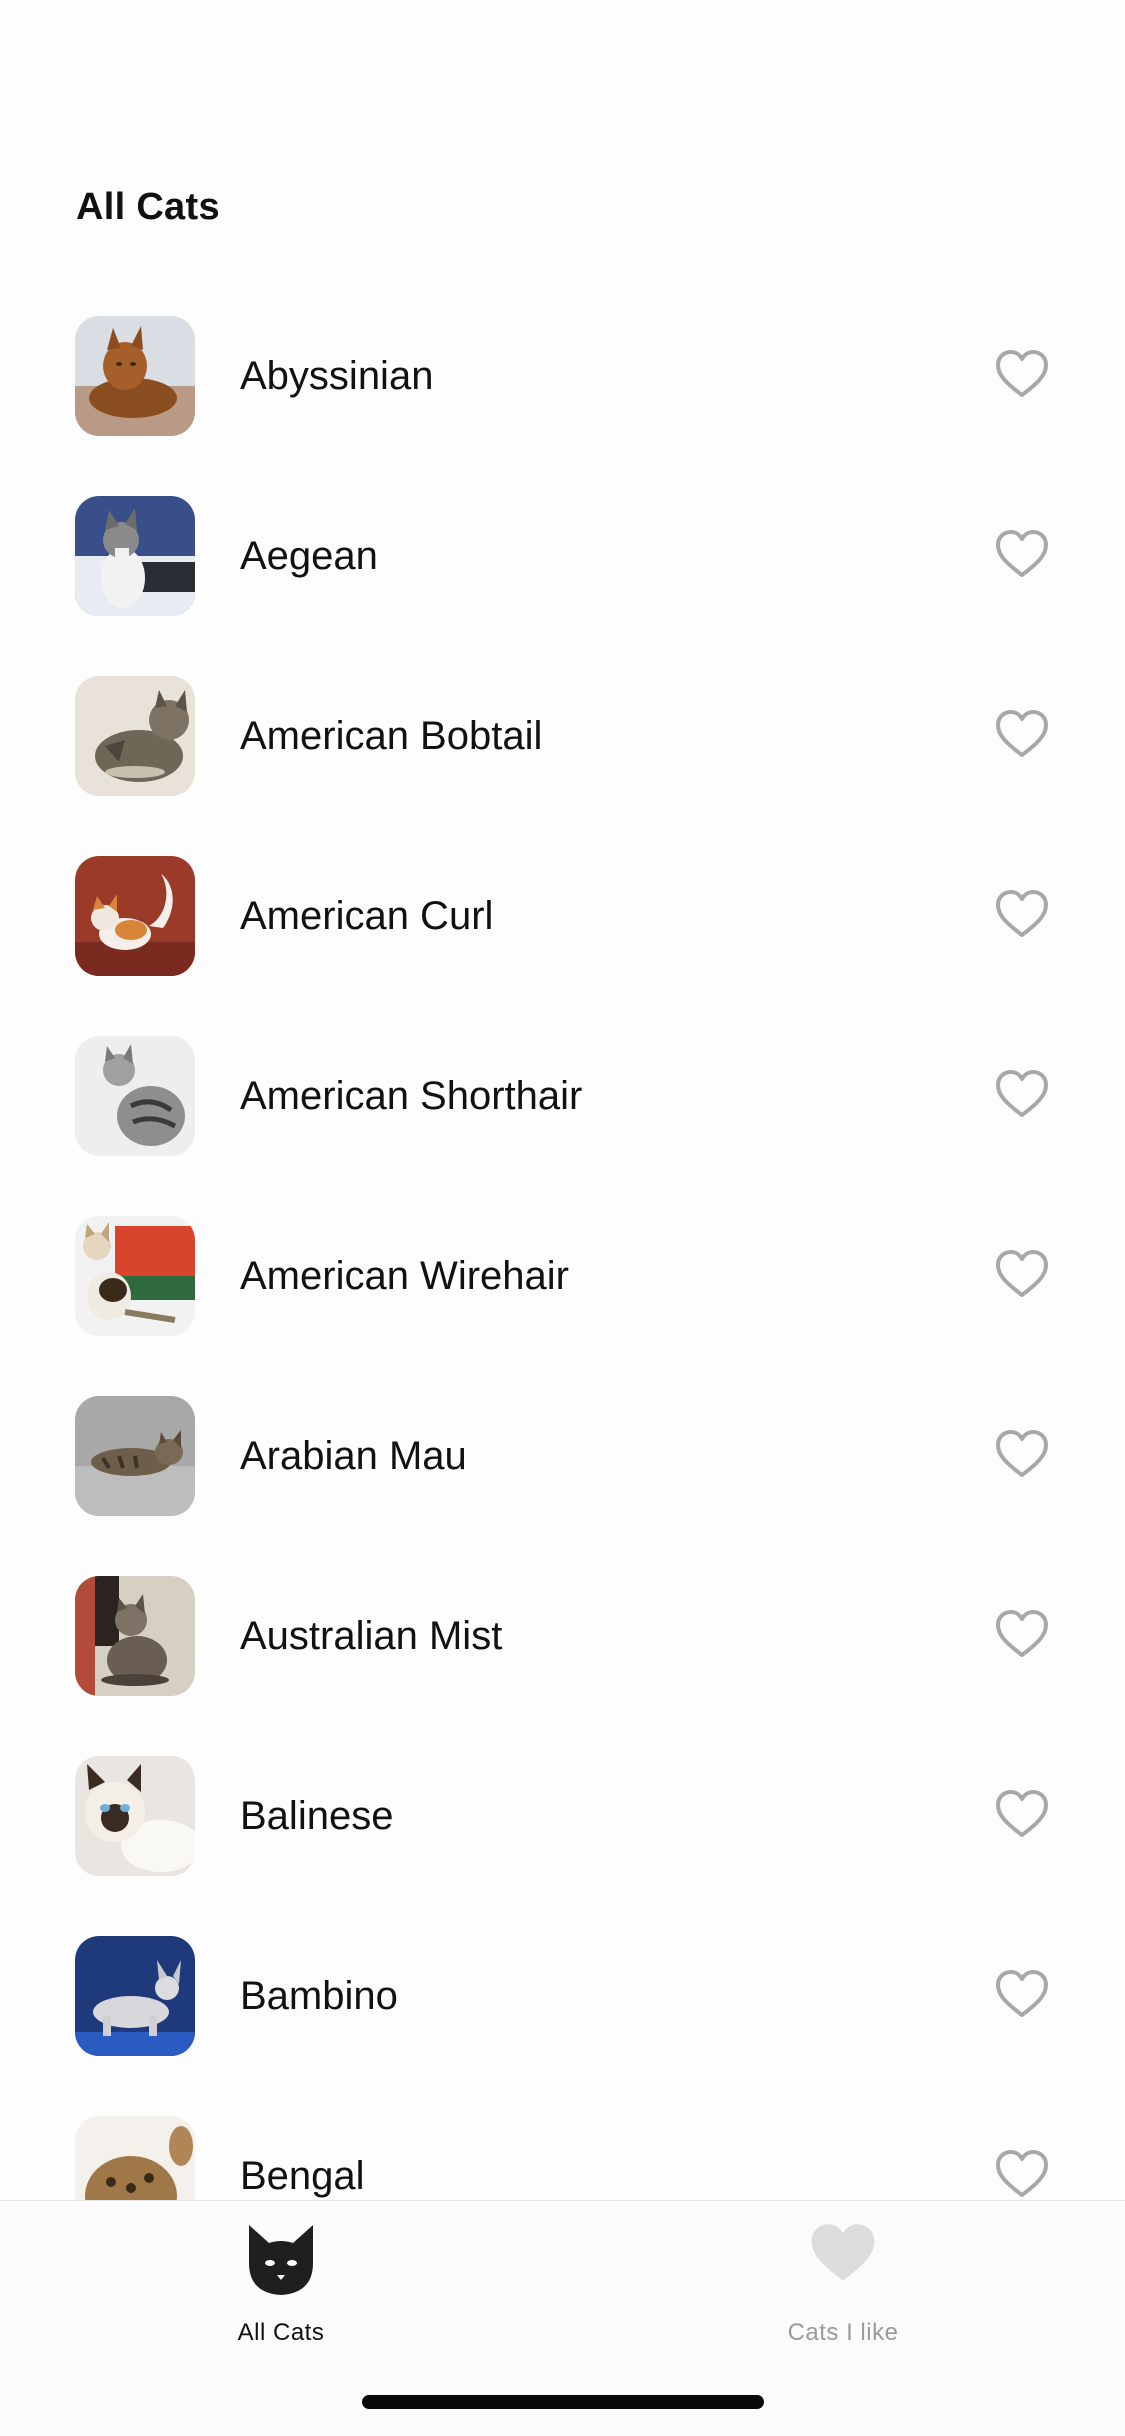  I want to click on cat-row: Aegean, so click(562, 586).